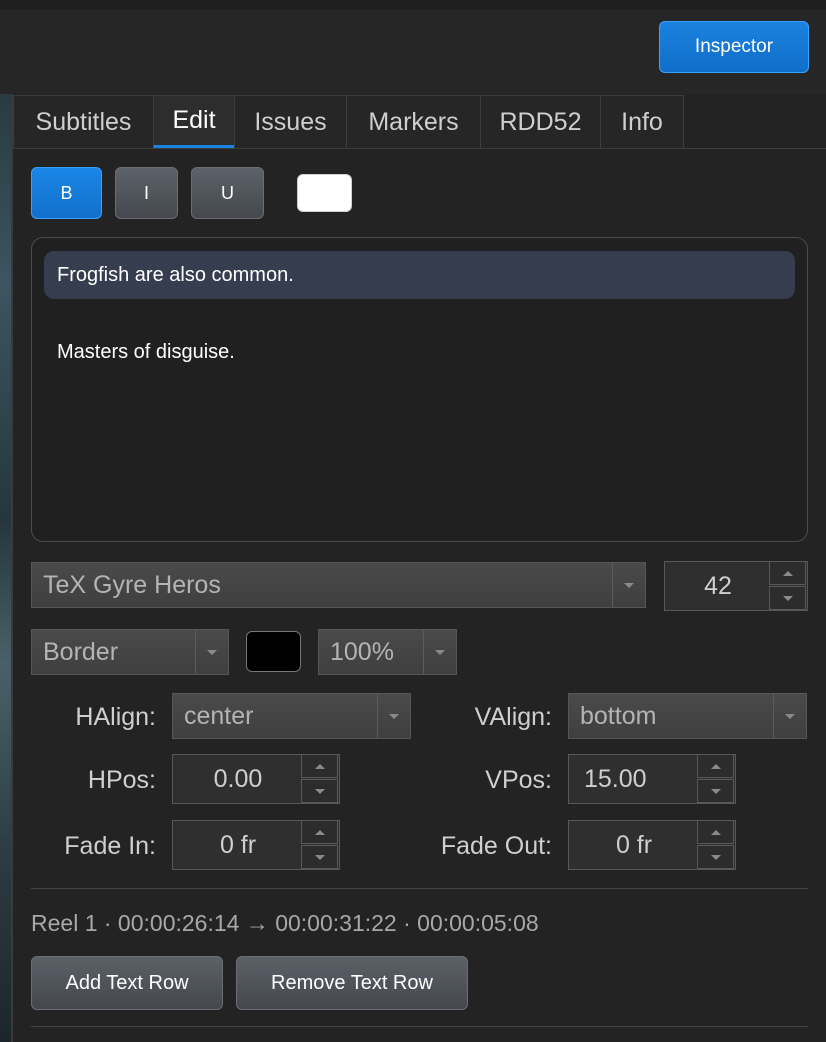  I want to click on effect-type-select: Border, so click(130, 652).